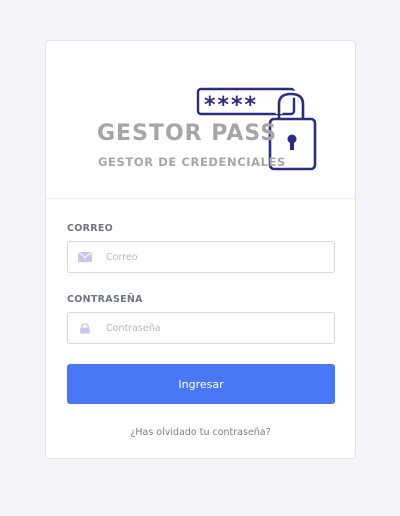 The width and height of the screenshot is (400, 516). Describe the element at coordinates (218, 328) in the screenshot. I see `password-input` at that location.